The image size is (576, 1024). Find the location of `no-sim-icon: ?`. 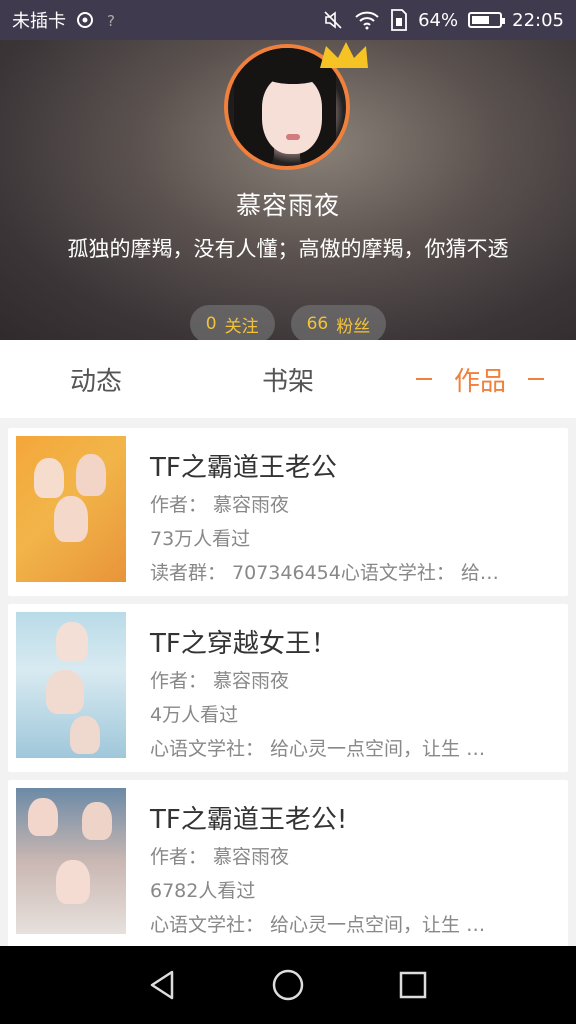

no-sim-icon: ? is located at coordinates (113, 20).